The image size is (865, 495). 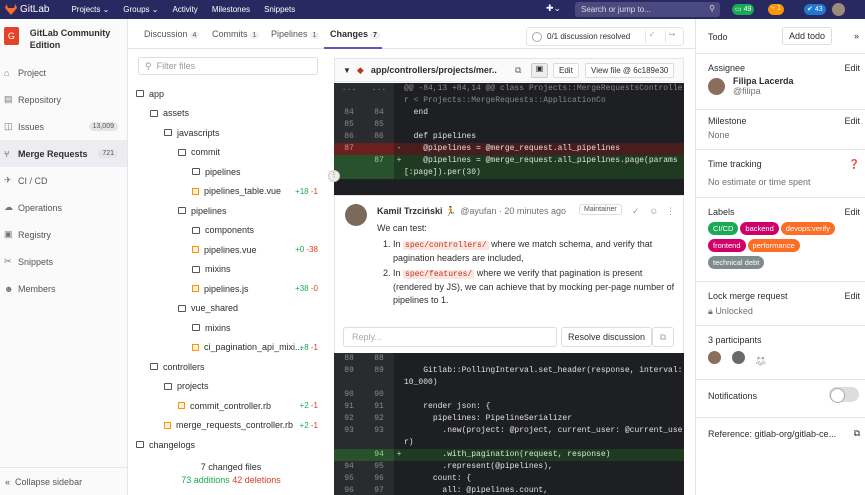 What do you see at coordinates (63, 126) in the screenshot?
I see `sidebar-item-issues: ◫ Issues 13,009` at bounding box center [63, 126].